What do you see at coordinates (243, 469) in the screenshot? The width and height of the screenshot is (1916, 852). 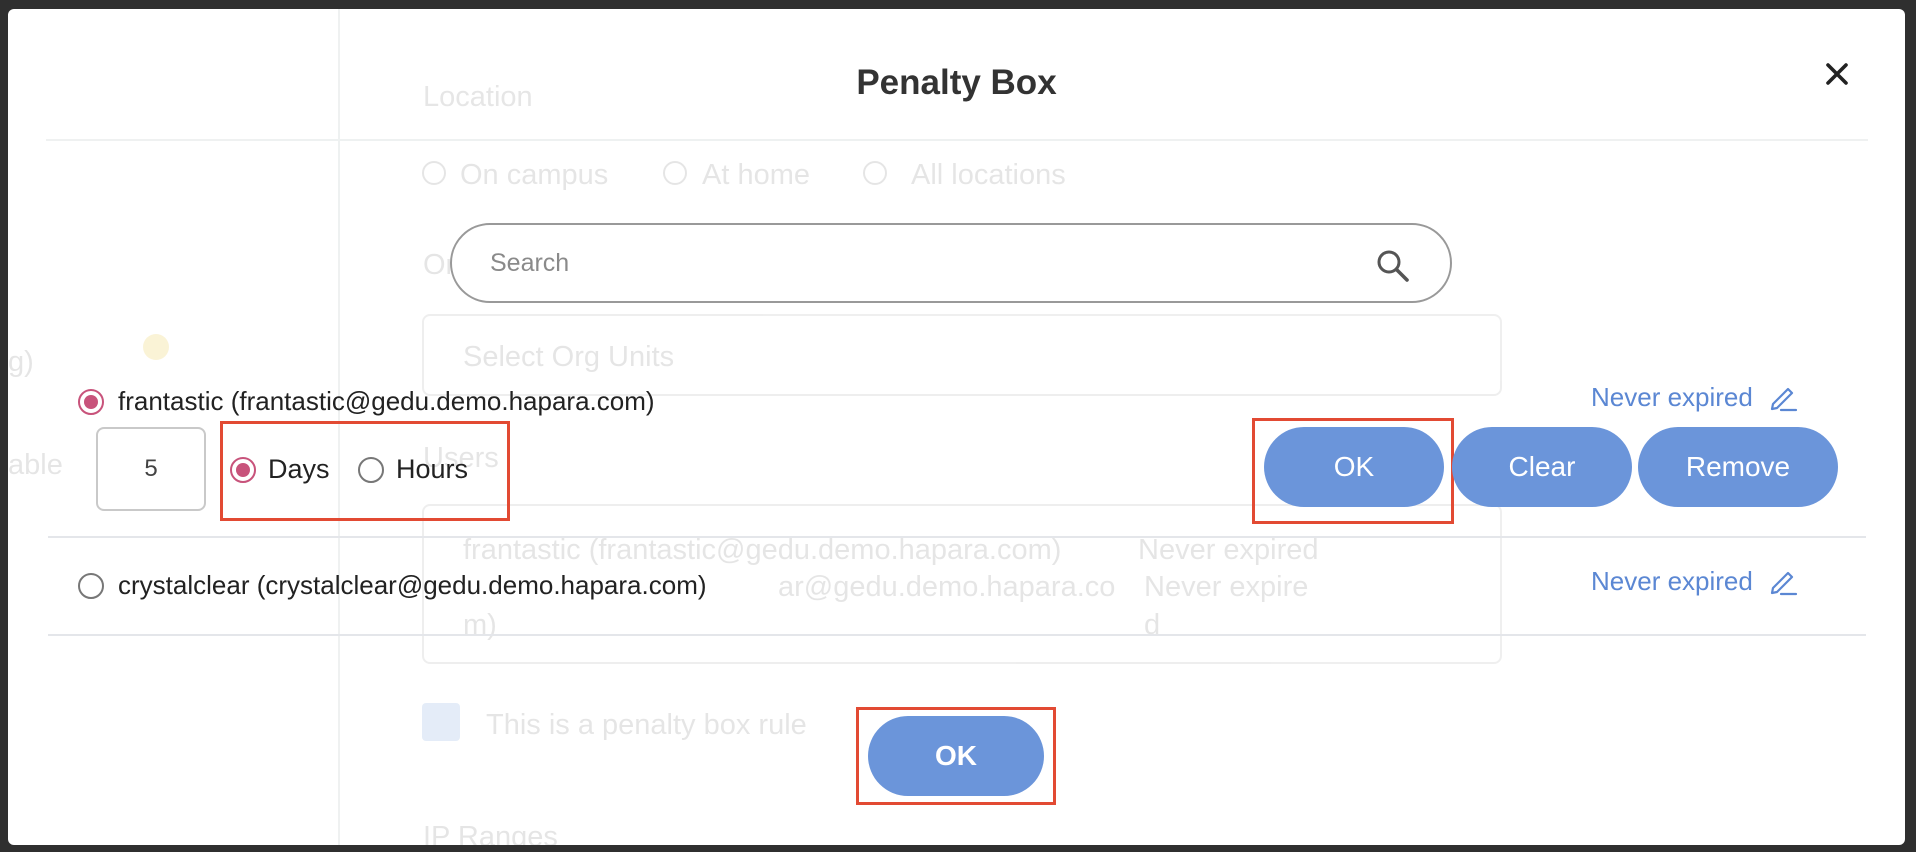 I see `days-radio` at bounding box center [243, 469].